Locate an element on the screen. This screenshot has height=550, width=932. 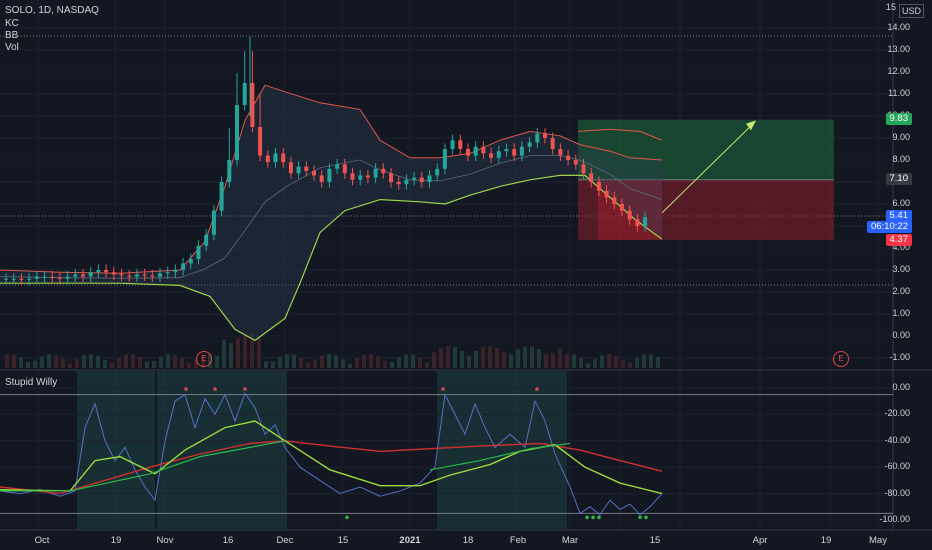
symbol-title: SOLO, 1D, NASDAQ is located at coordinates (52, 10).